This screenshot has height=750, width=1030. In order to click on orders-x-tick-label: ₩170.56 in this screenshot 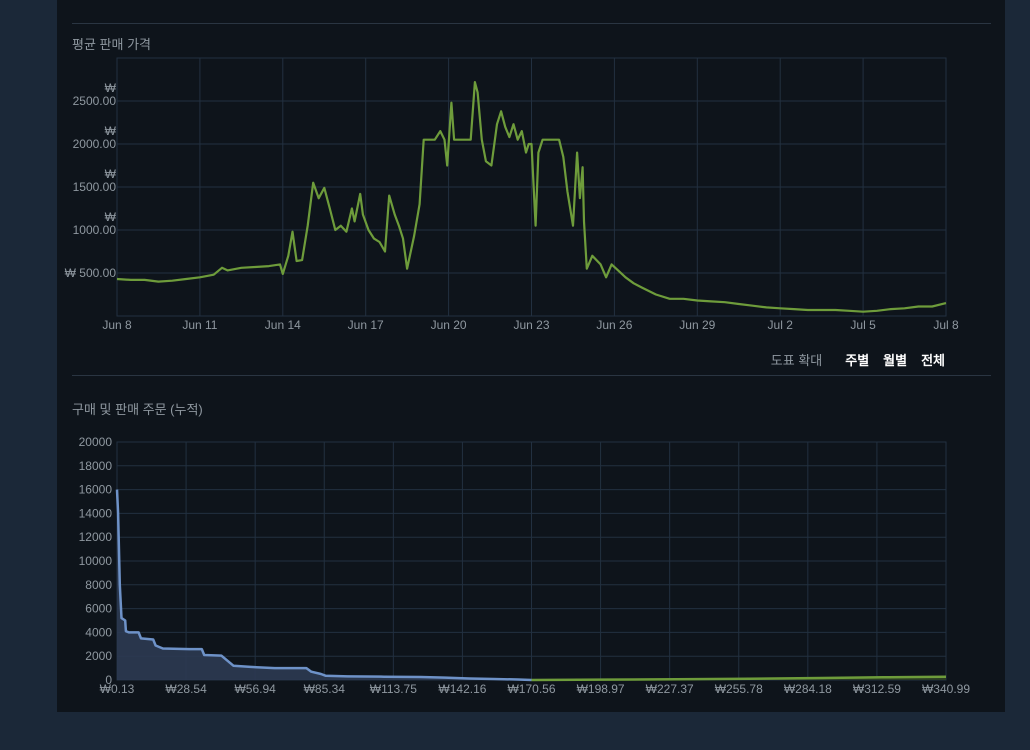, I will do `click(531, 689)`.